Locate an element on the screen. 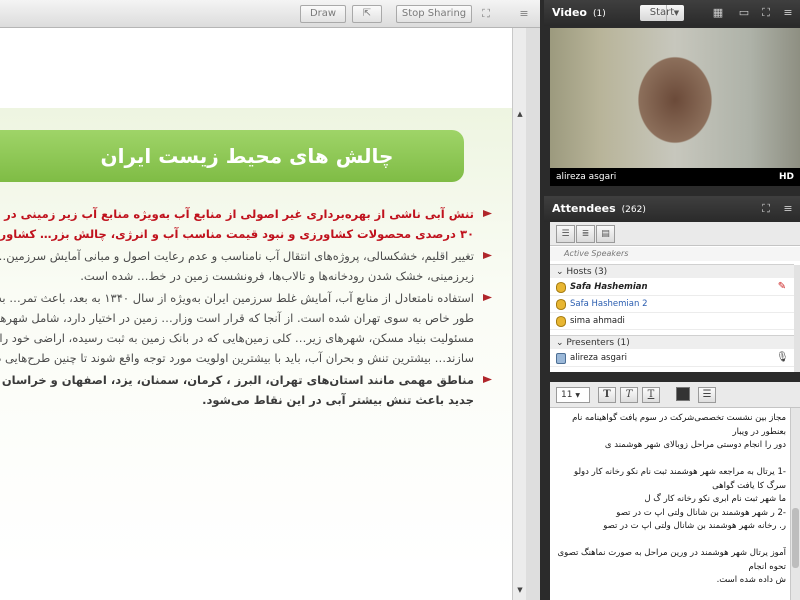 This screenshot has height=600, width=800. scroll-down-arrow: ▼ is located at coordinates (520, 590).